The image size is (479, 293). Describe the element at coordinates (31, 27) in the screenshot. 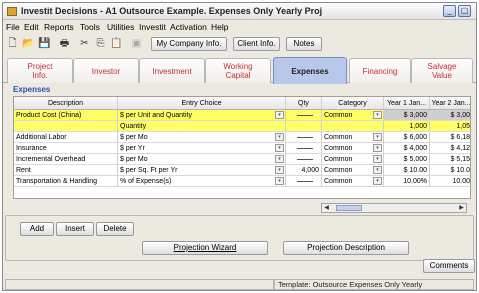

I see `menu-edit: Edit` at that location.